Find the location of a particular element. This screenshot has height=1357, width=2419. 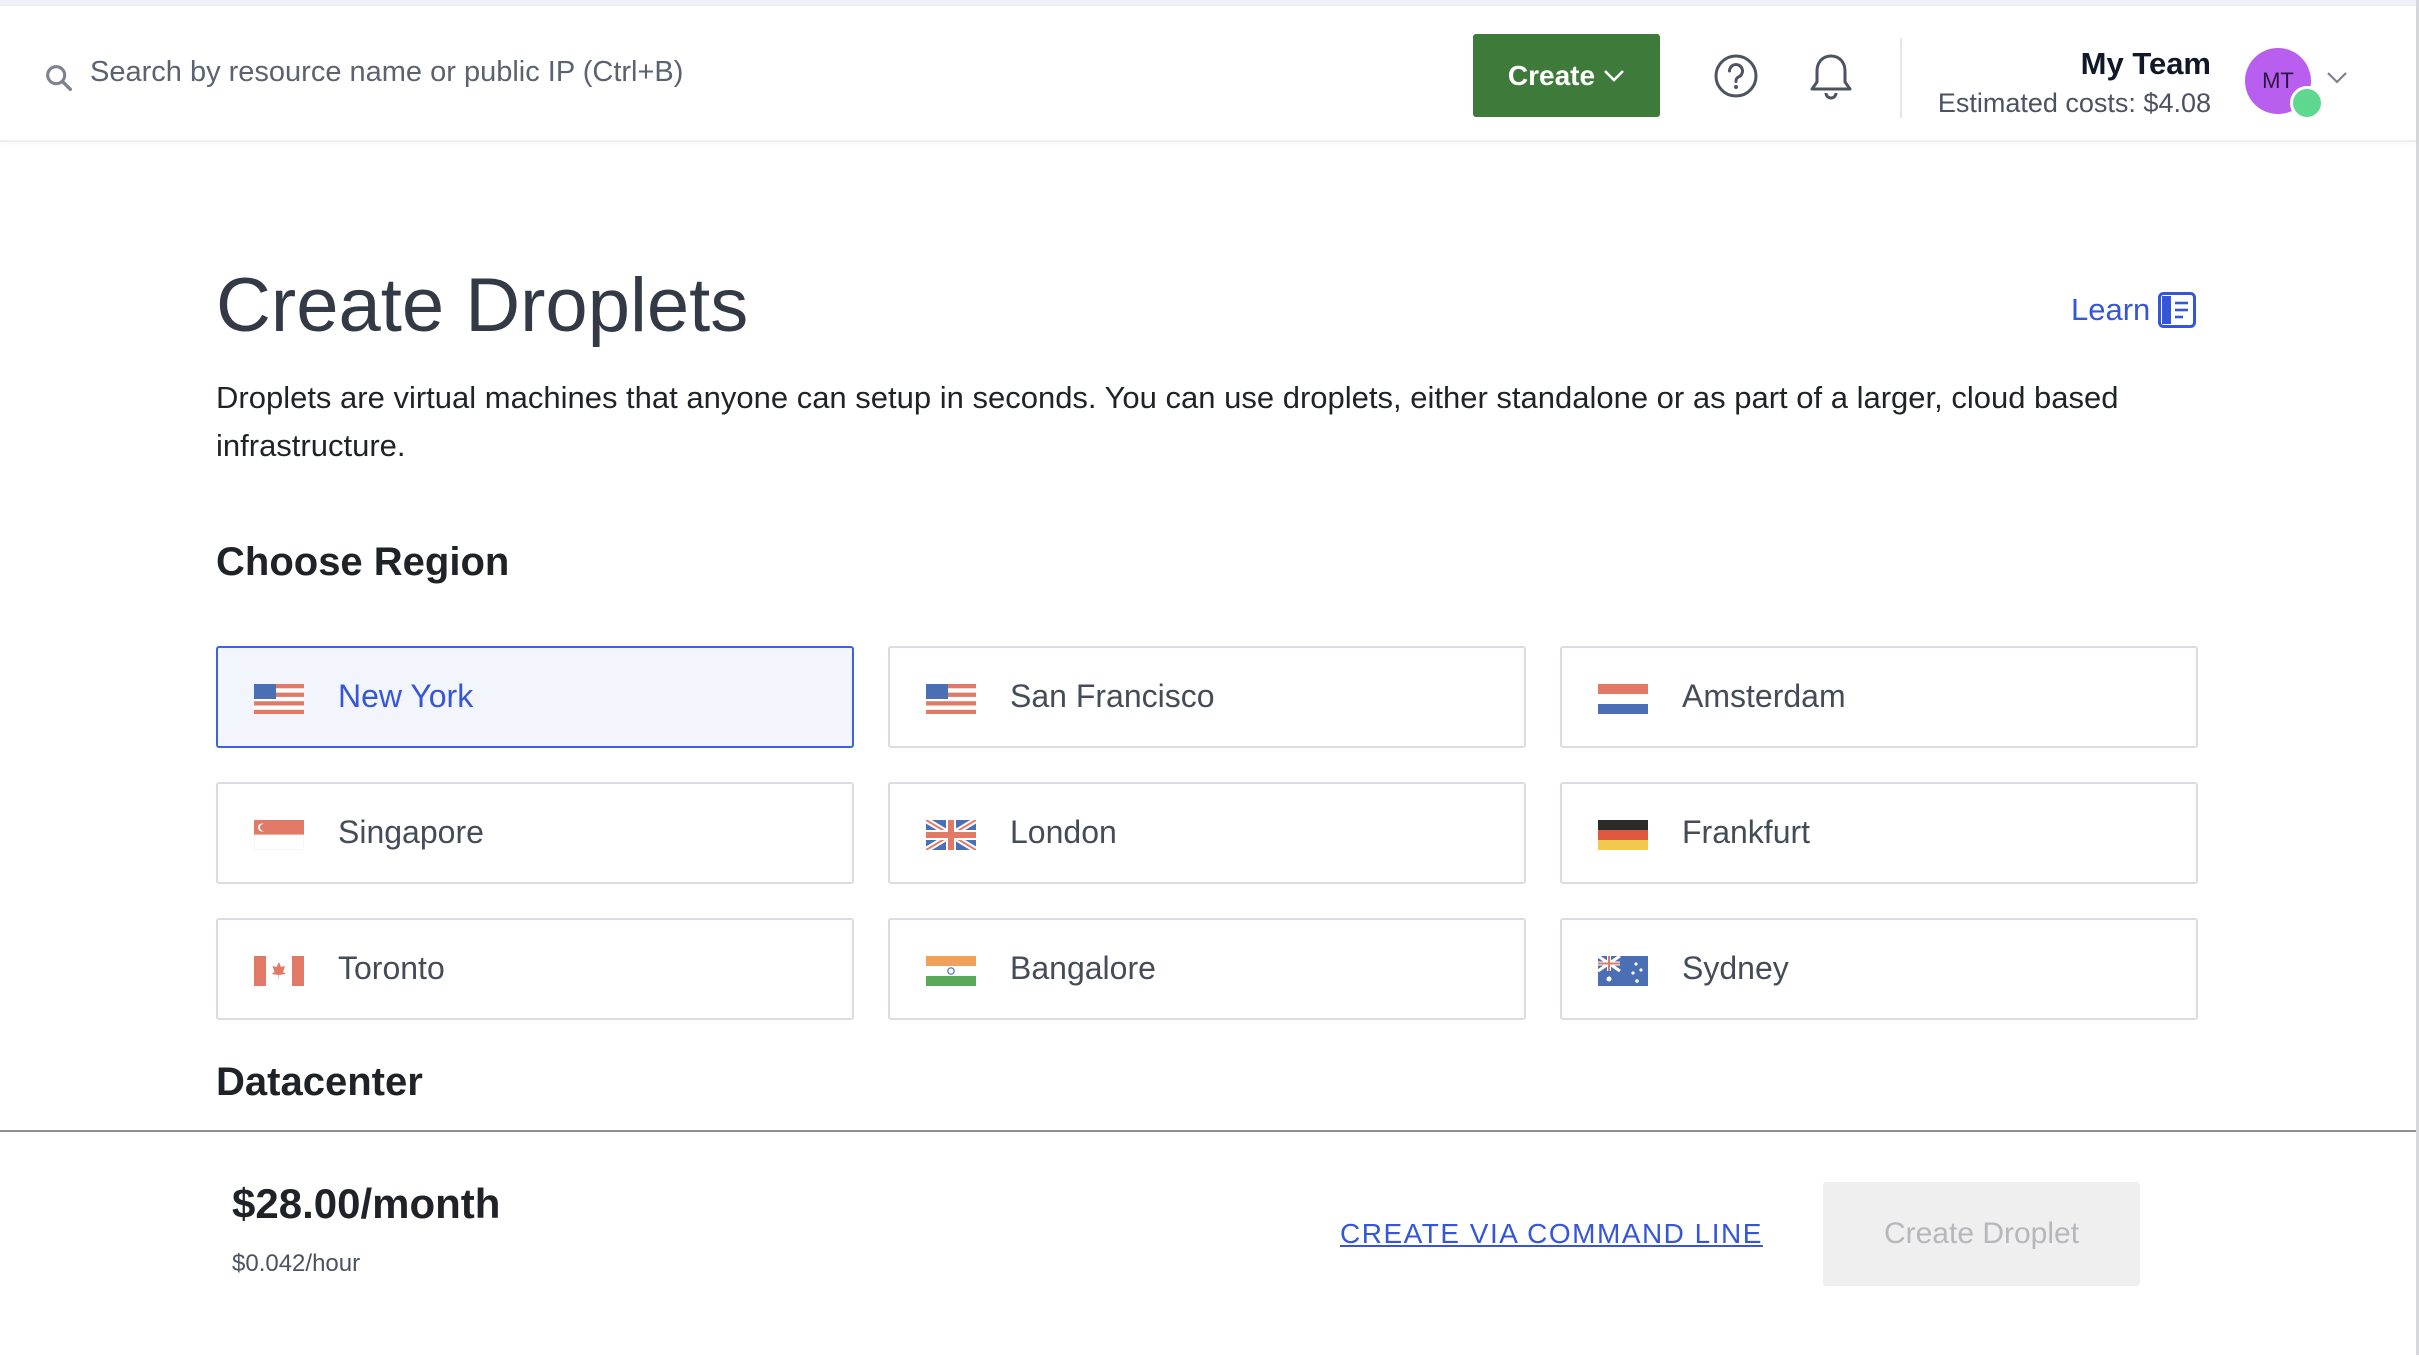

monthly-price: $28.00/month is located at coordinates (366, 1203).